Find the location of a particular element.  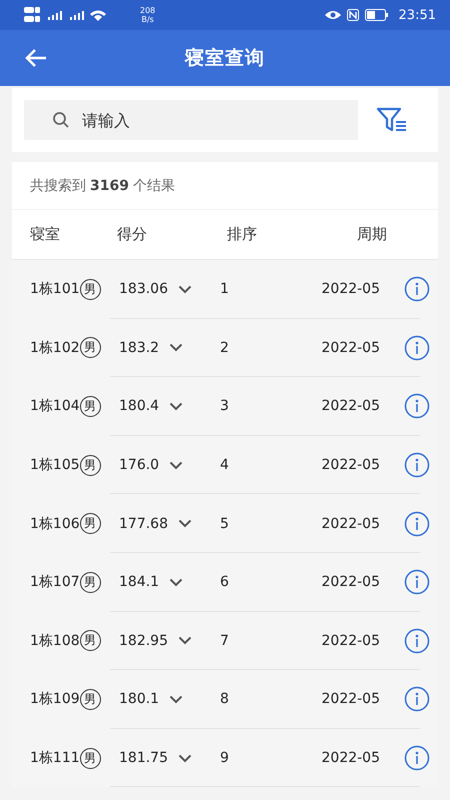

rank-value: 5 is located at coordinates (224, 524).